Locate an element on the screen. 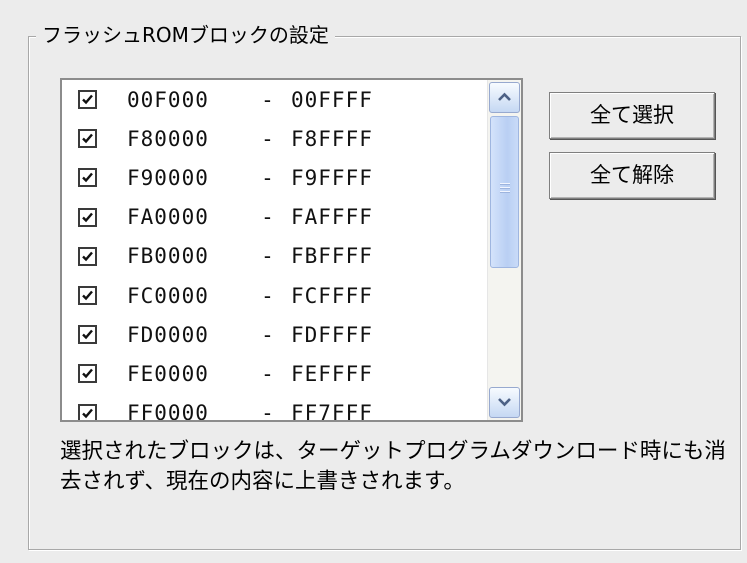 This screenshot has height=563, width=747. description-line-1: 選択されたブロックは、ターゲットプログラムダウンロード時にも消 is located at coordinates (393, 451).